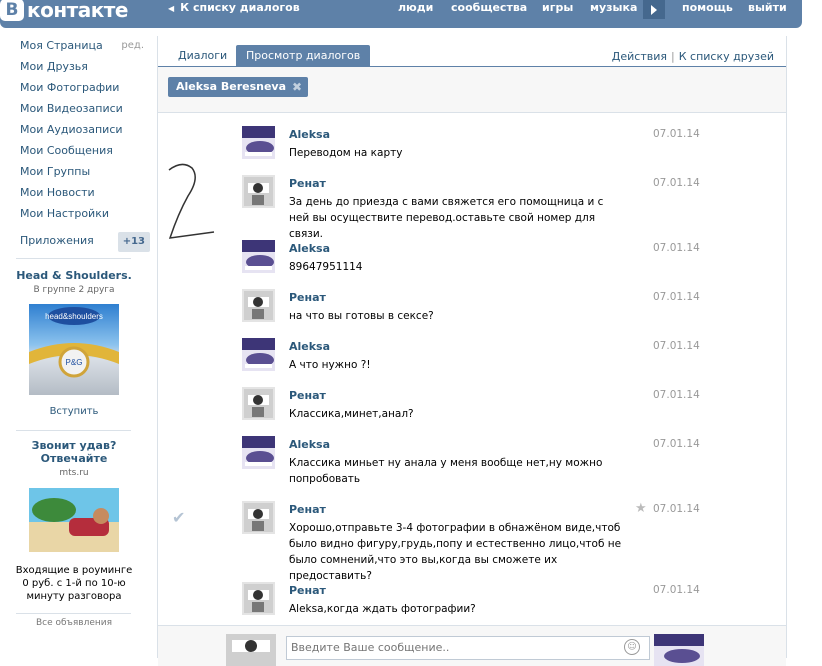 The image size is (822, 666). What do you see at coordinates (346, 153) in the screenshot?
I see `message-text: Переводом на карту` at bounding box center [346, 153].